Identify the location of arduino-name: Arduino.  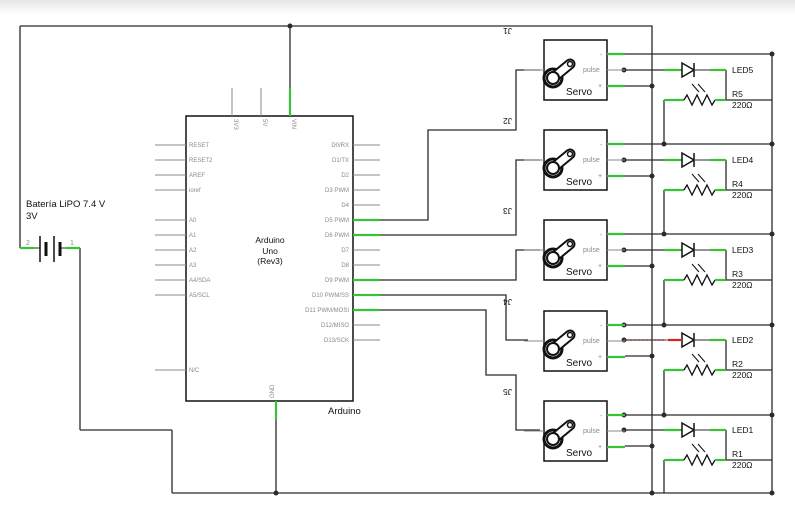
(344, 411).